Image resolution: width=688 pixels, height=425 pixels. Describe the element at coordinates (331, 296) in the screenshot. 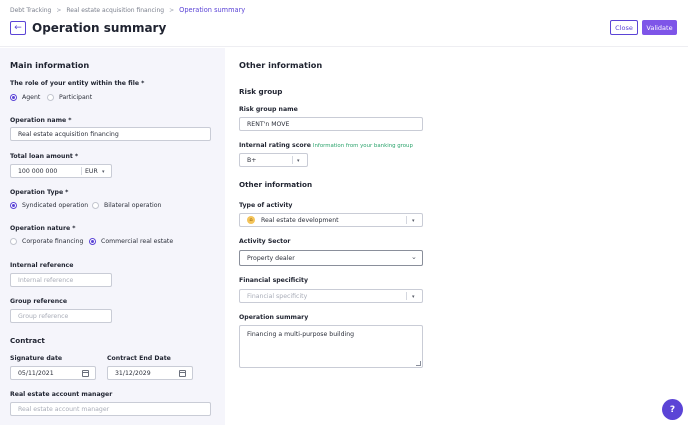

I see `financial-specificity-select: Financial specificity ▾` at that location.